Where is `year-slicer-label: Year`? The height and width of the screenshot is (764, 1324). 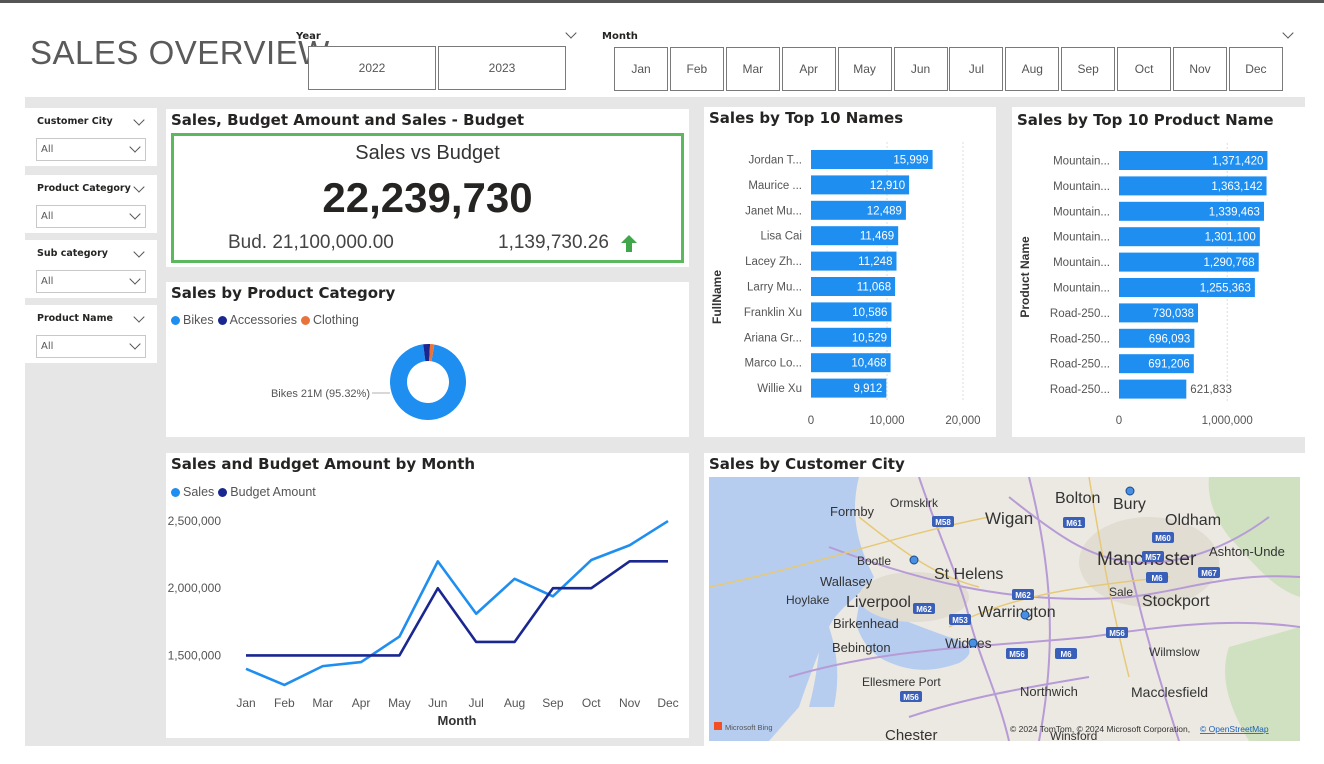 year-slicer-label: Year is located at coordinates (308, 36).